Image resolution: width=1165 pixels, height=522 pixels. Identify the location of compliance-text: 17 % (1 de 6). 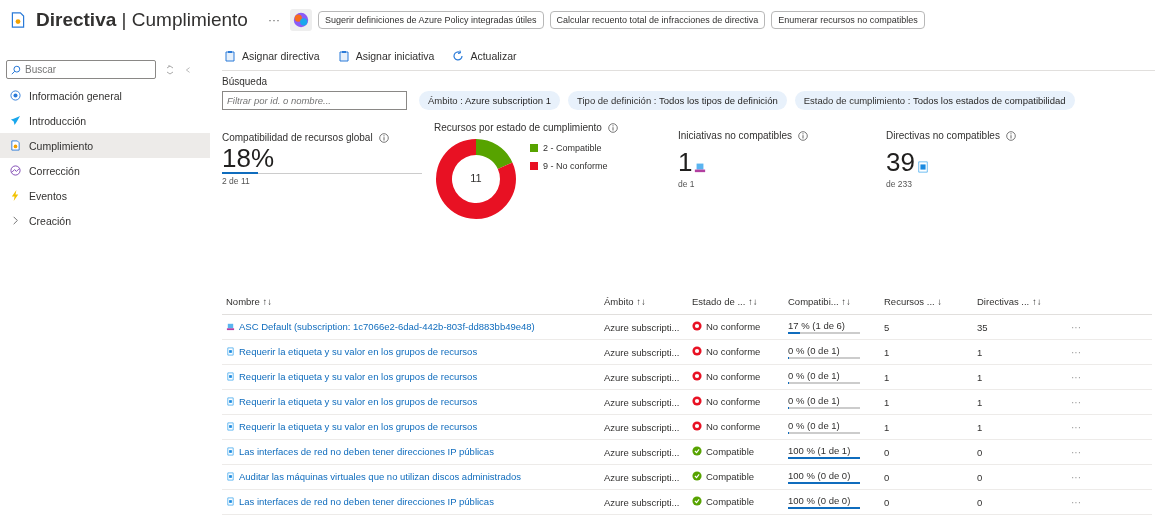
(817, 325).